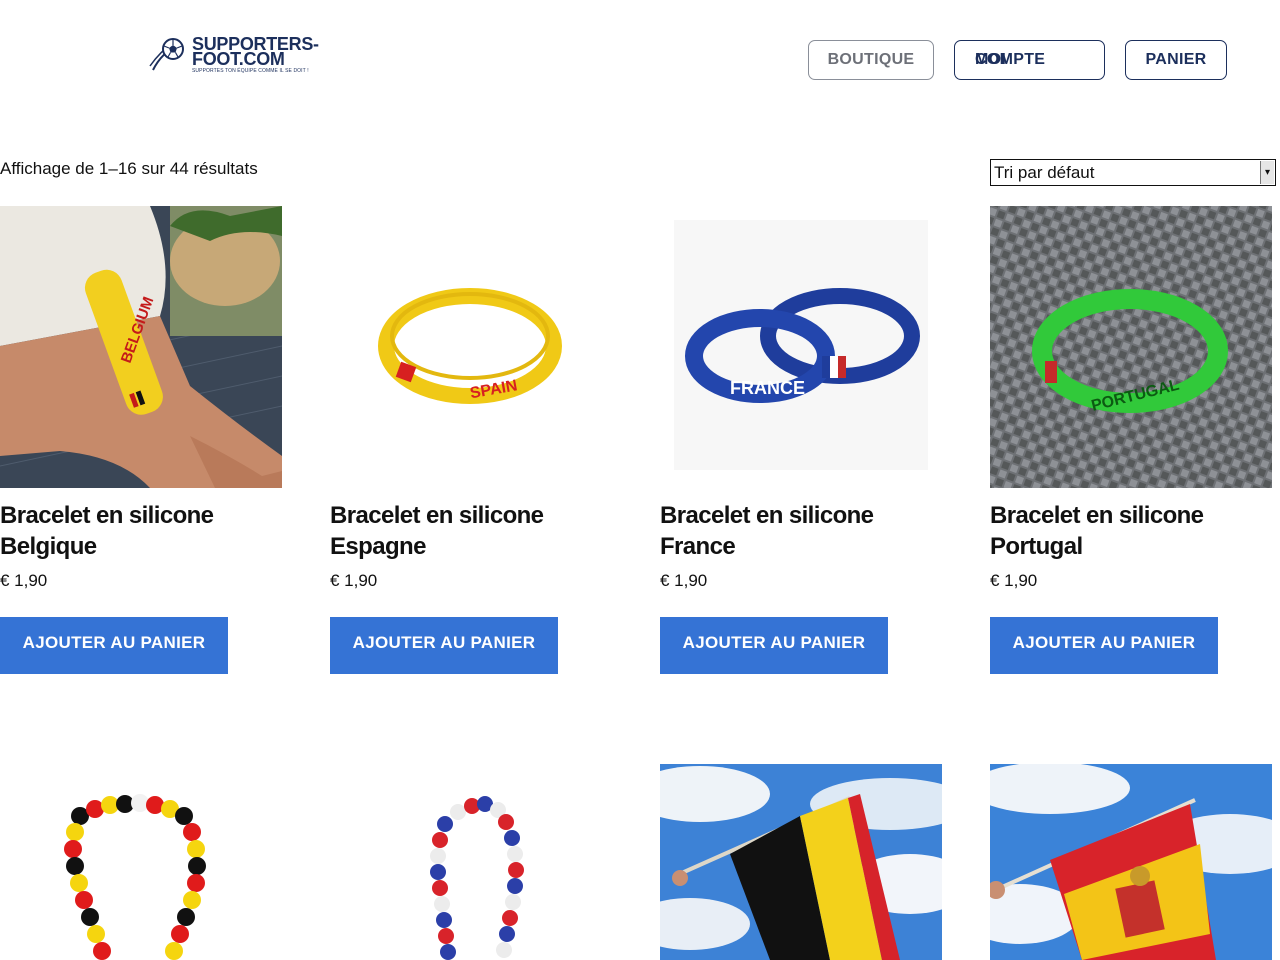 The image size is (1280, 960). I want to click on logo-text-line2: FOOT.COM, so click(238, 59).